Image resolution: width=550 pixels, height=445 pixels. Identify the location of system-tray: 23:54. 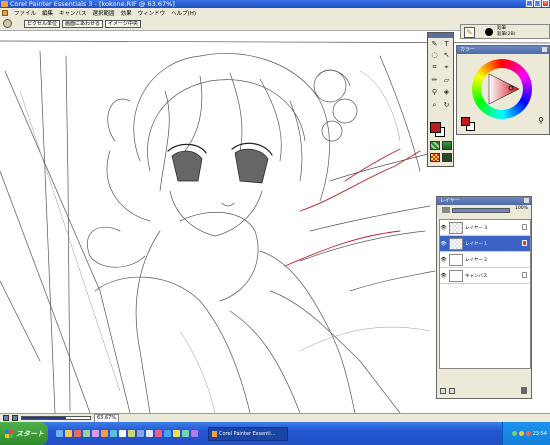
(526, 433).